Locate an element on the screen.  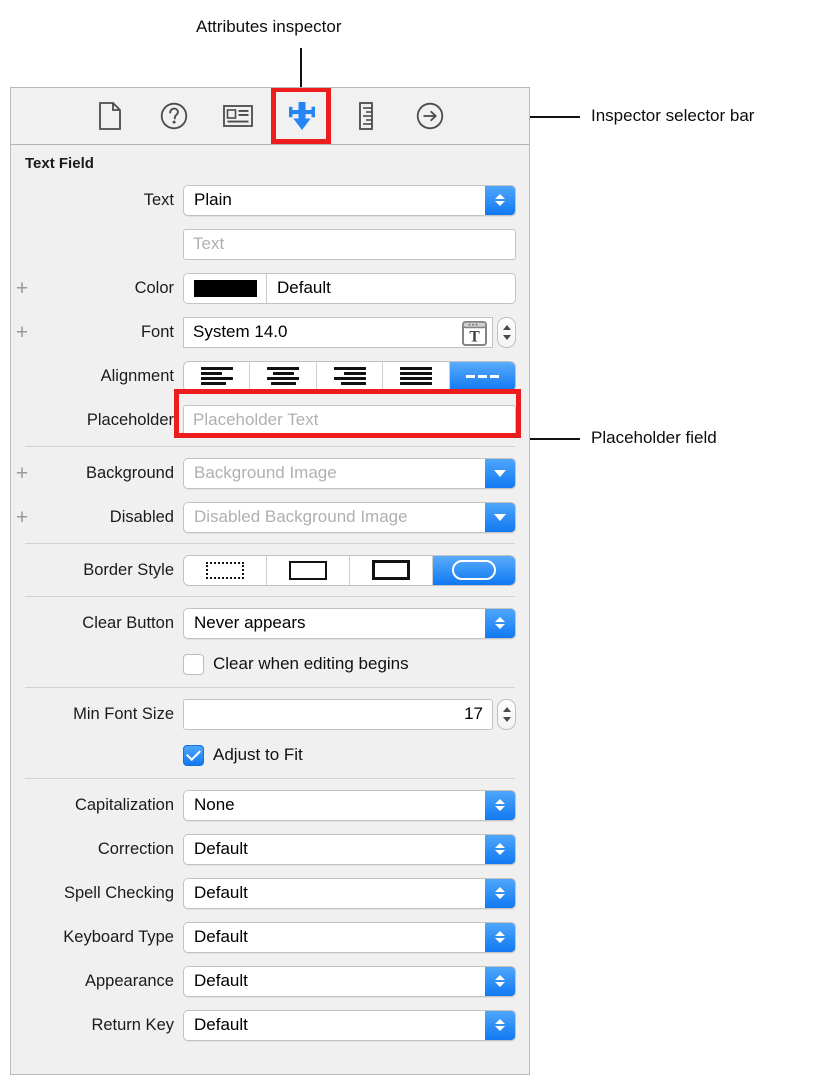
alignment-segmented-control is located at coordinates (349, 376).